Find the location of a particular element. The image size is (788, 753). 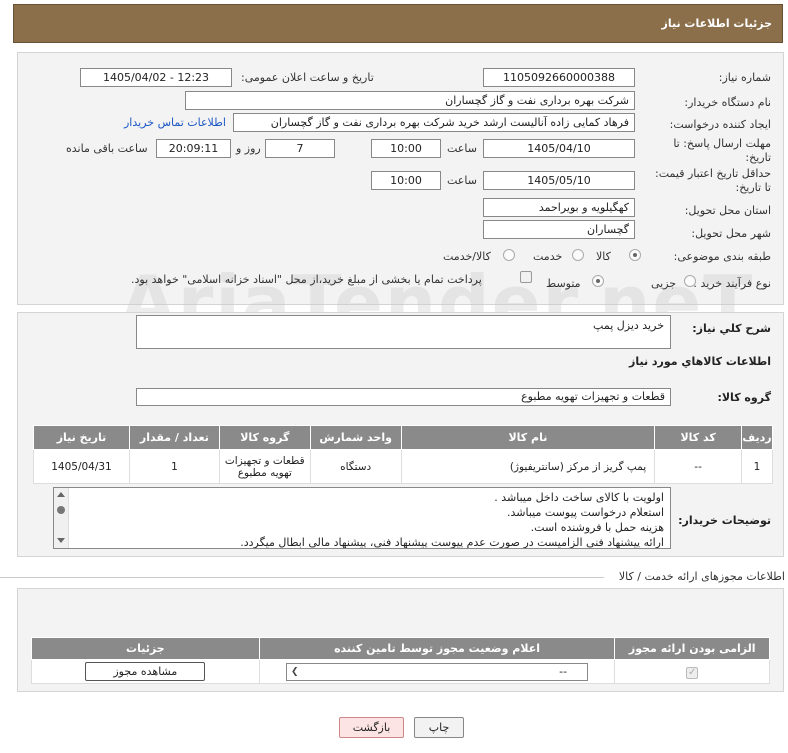

goods-group-field: قطعات و تجهیزات تهویه مطبوع is located at coordinates (403, 397).